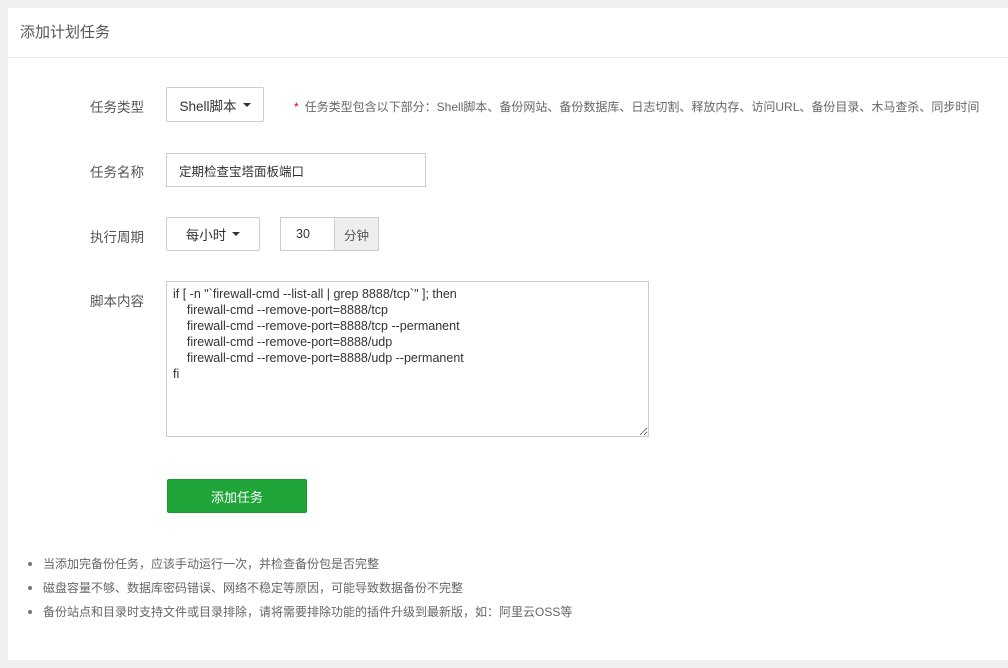 The width and height of the screenshot is (1008, 668). What do you see at coordinates (296, 170) in the screenshot?
I see `task-name-input` at bounding box center [296, 170].